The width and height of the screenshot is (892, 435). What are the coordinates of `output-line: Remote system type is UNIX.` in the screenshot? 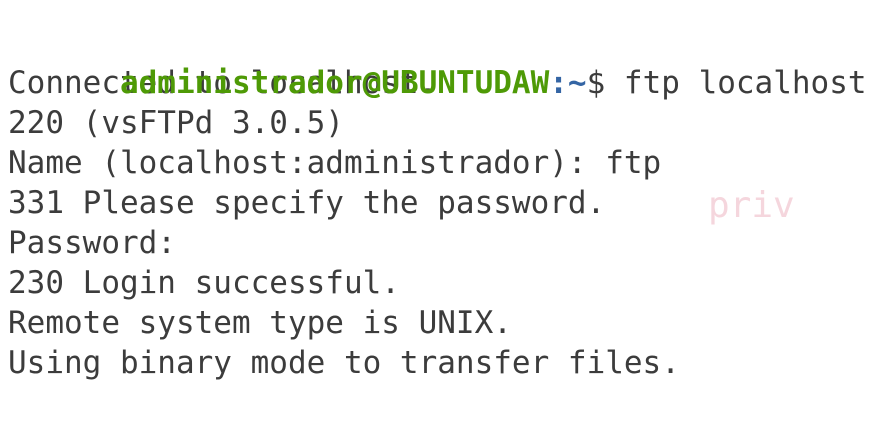 It's located at (260, 323).